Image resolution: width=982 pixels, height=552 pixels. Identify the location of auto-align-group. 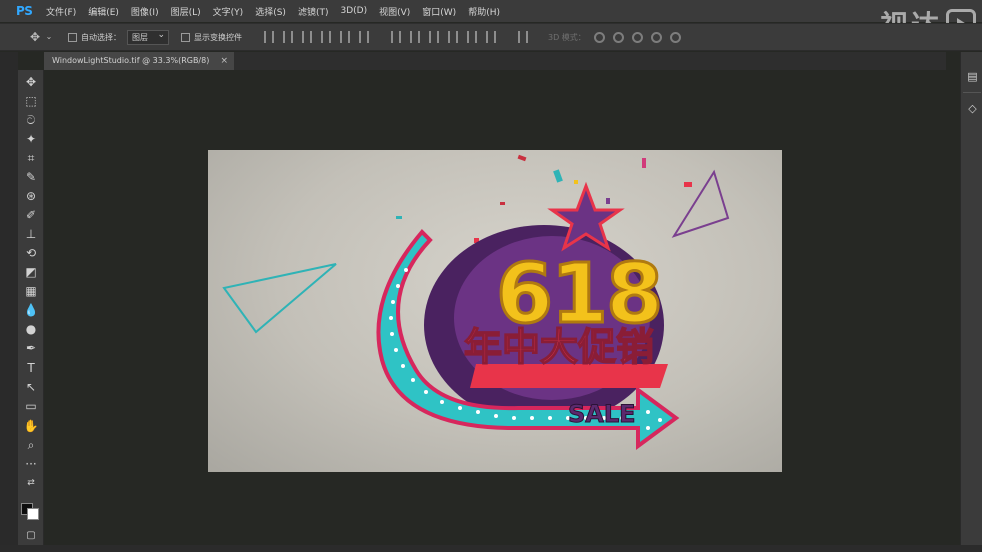
(523, 37).